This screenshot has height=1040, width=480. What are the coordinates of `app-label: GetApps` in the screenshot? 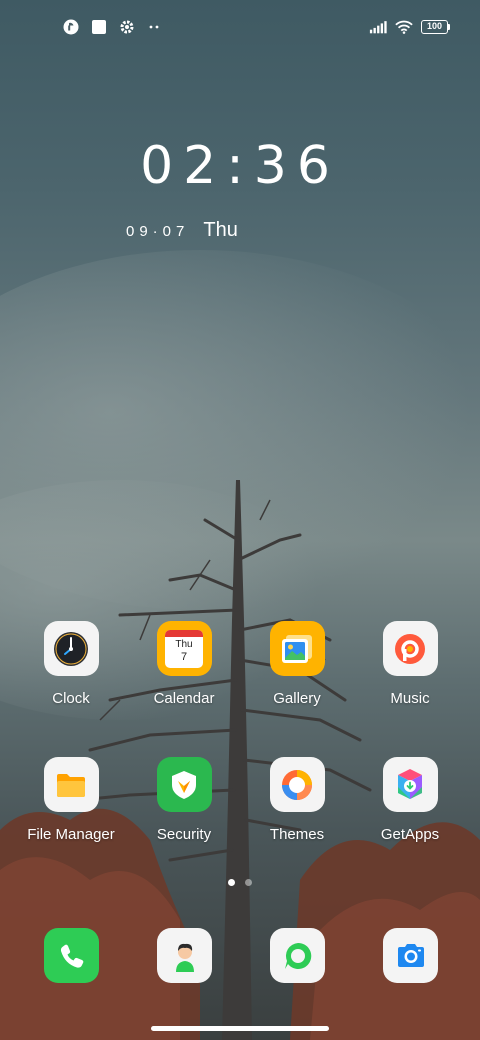 It's located at (410, 834).